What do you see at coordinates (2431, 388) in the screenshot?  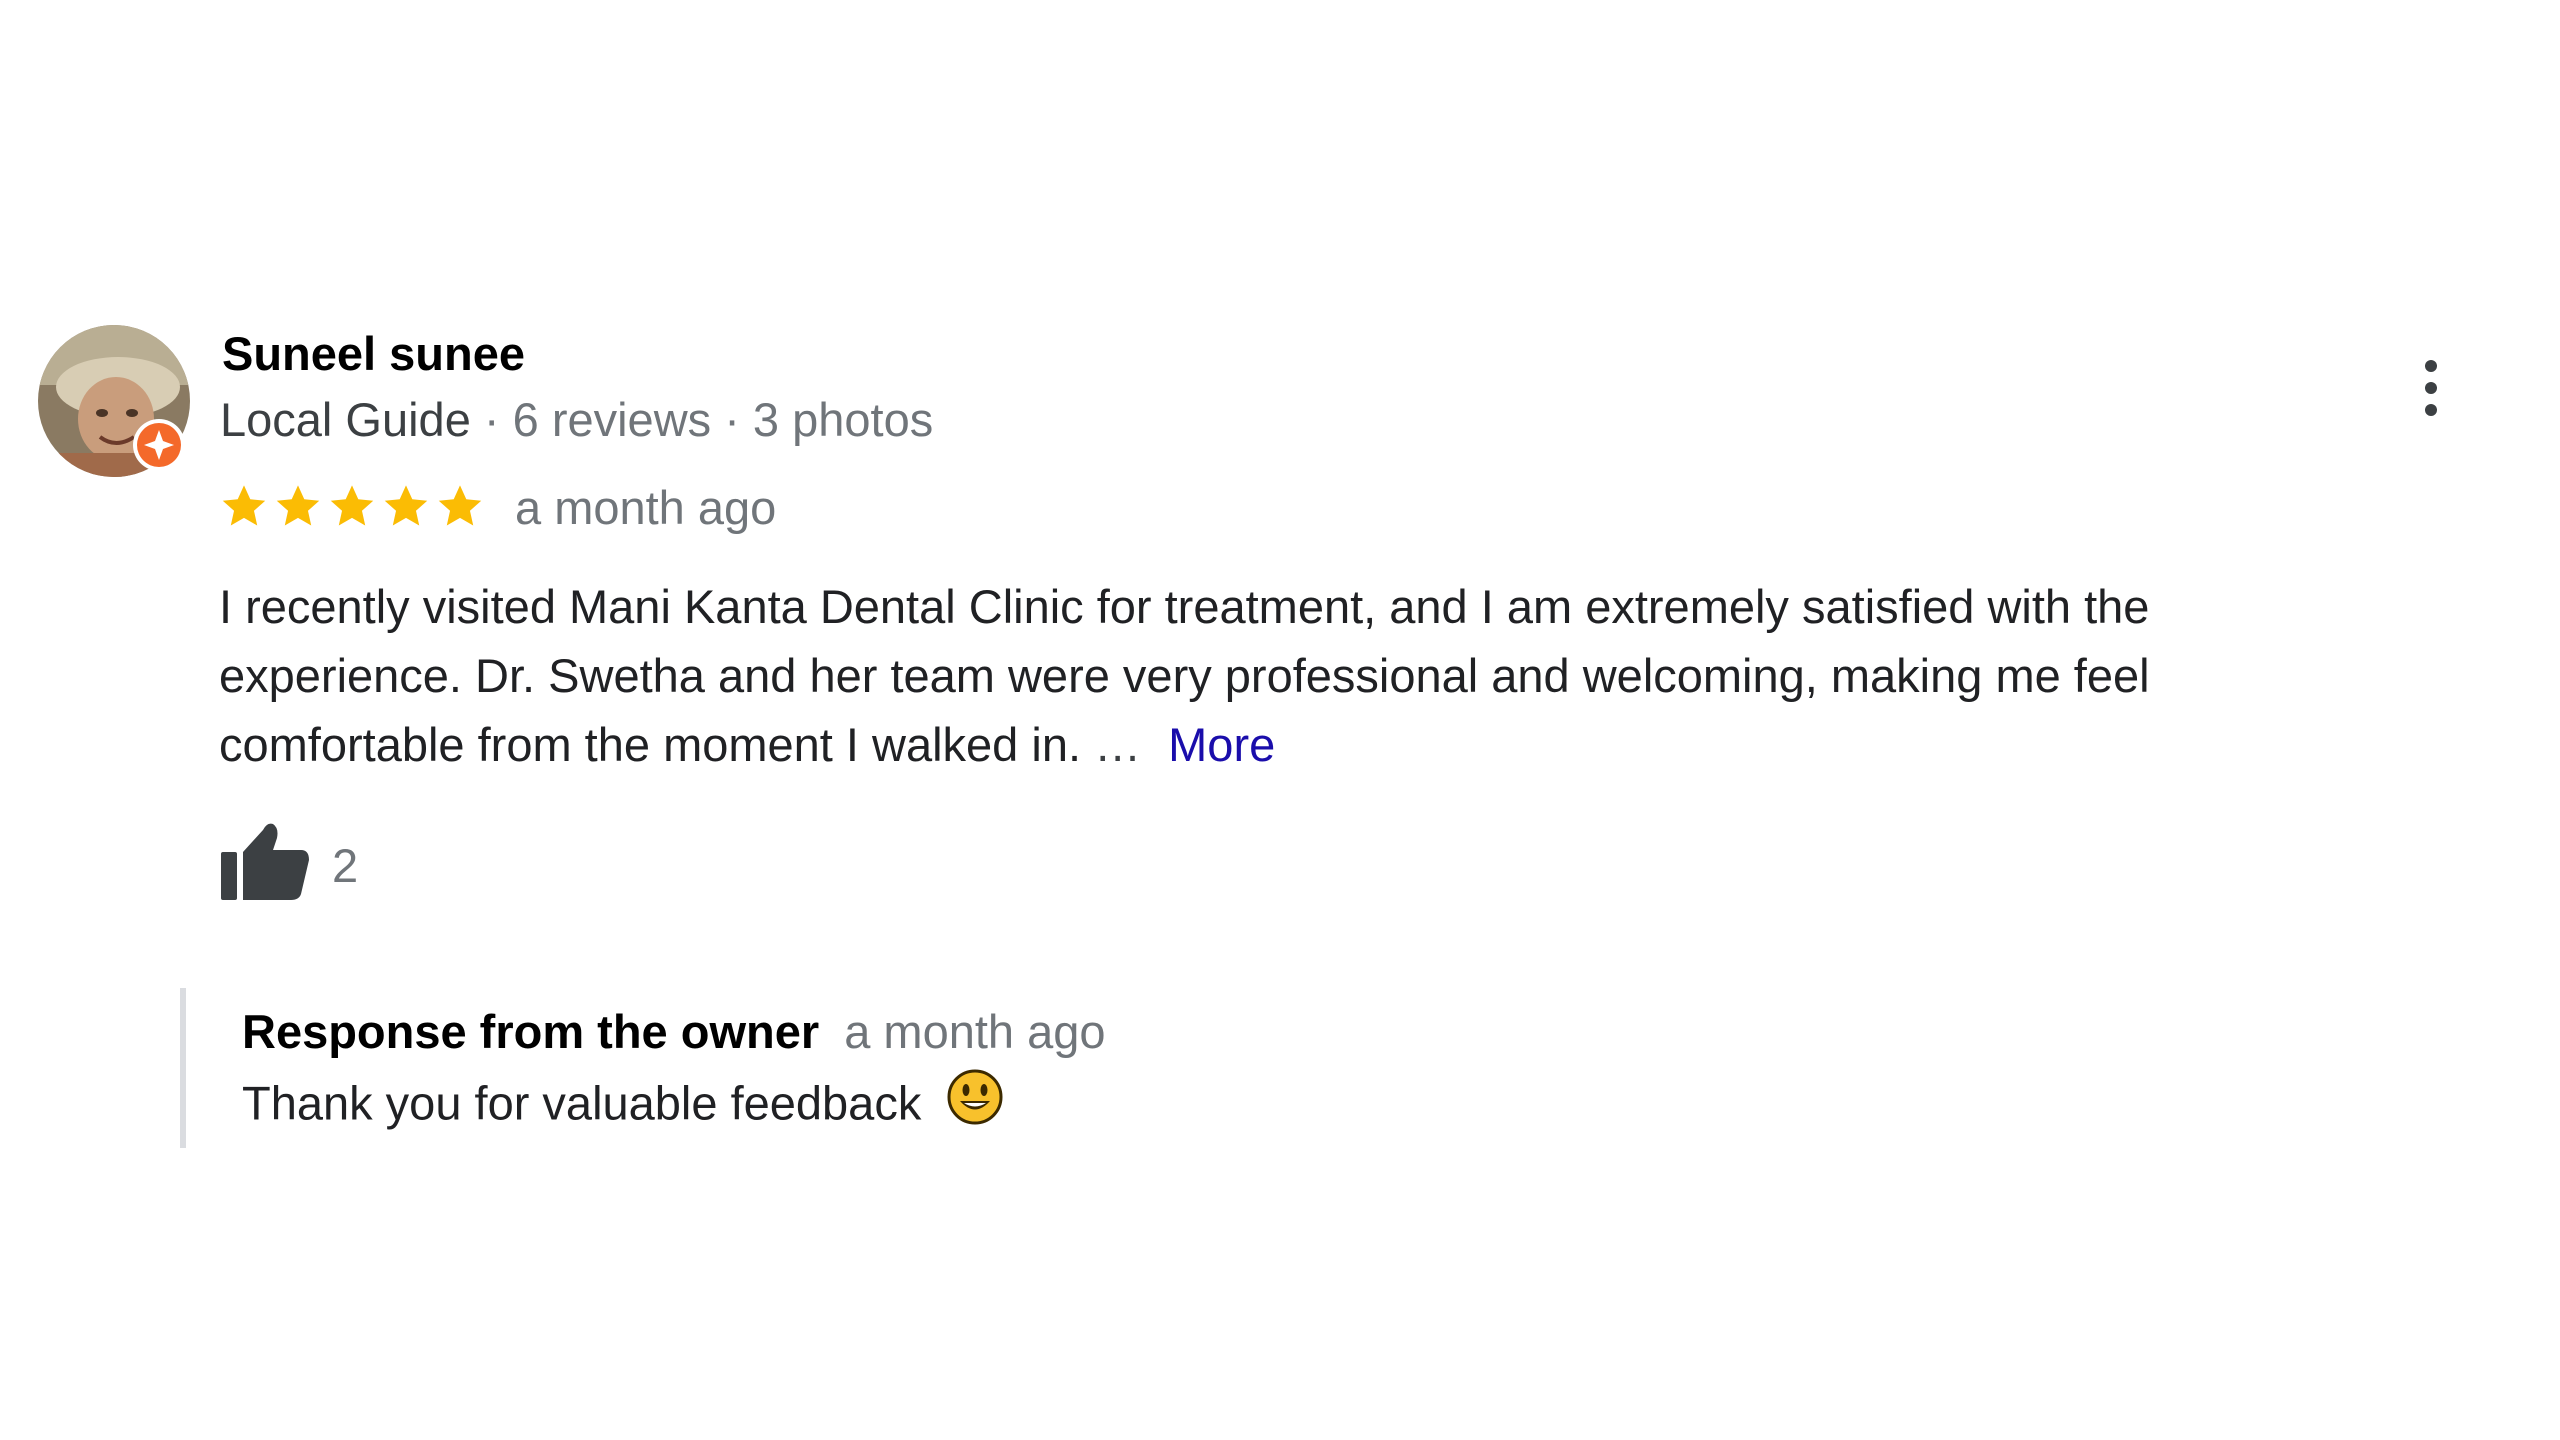 I see `more-vertical-icon` at bounding box center [2431, 388].